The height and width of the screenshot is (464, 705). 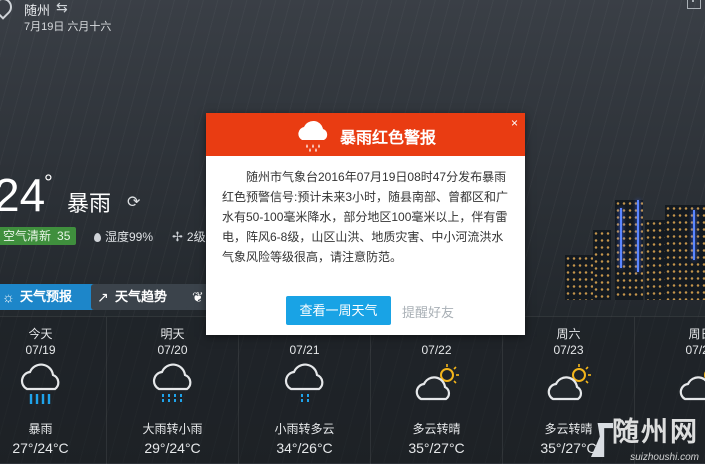 I want to click on forecast-day: 今天 07/19 暴雨 27°/24°C, so click(x=53, y=390).